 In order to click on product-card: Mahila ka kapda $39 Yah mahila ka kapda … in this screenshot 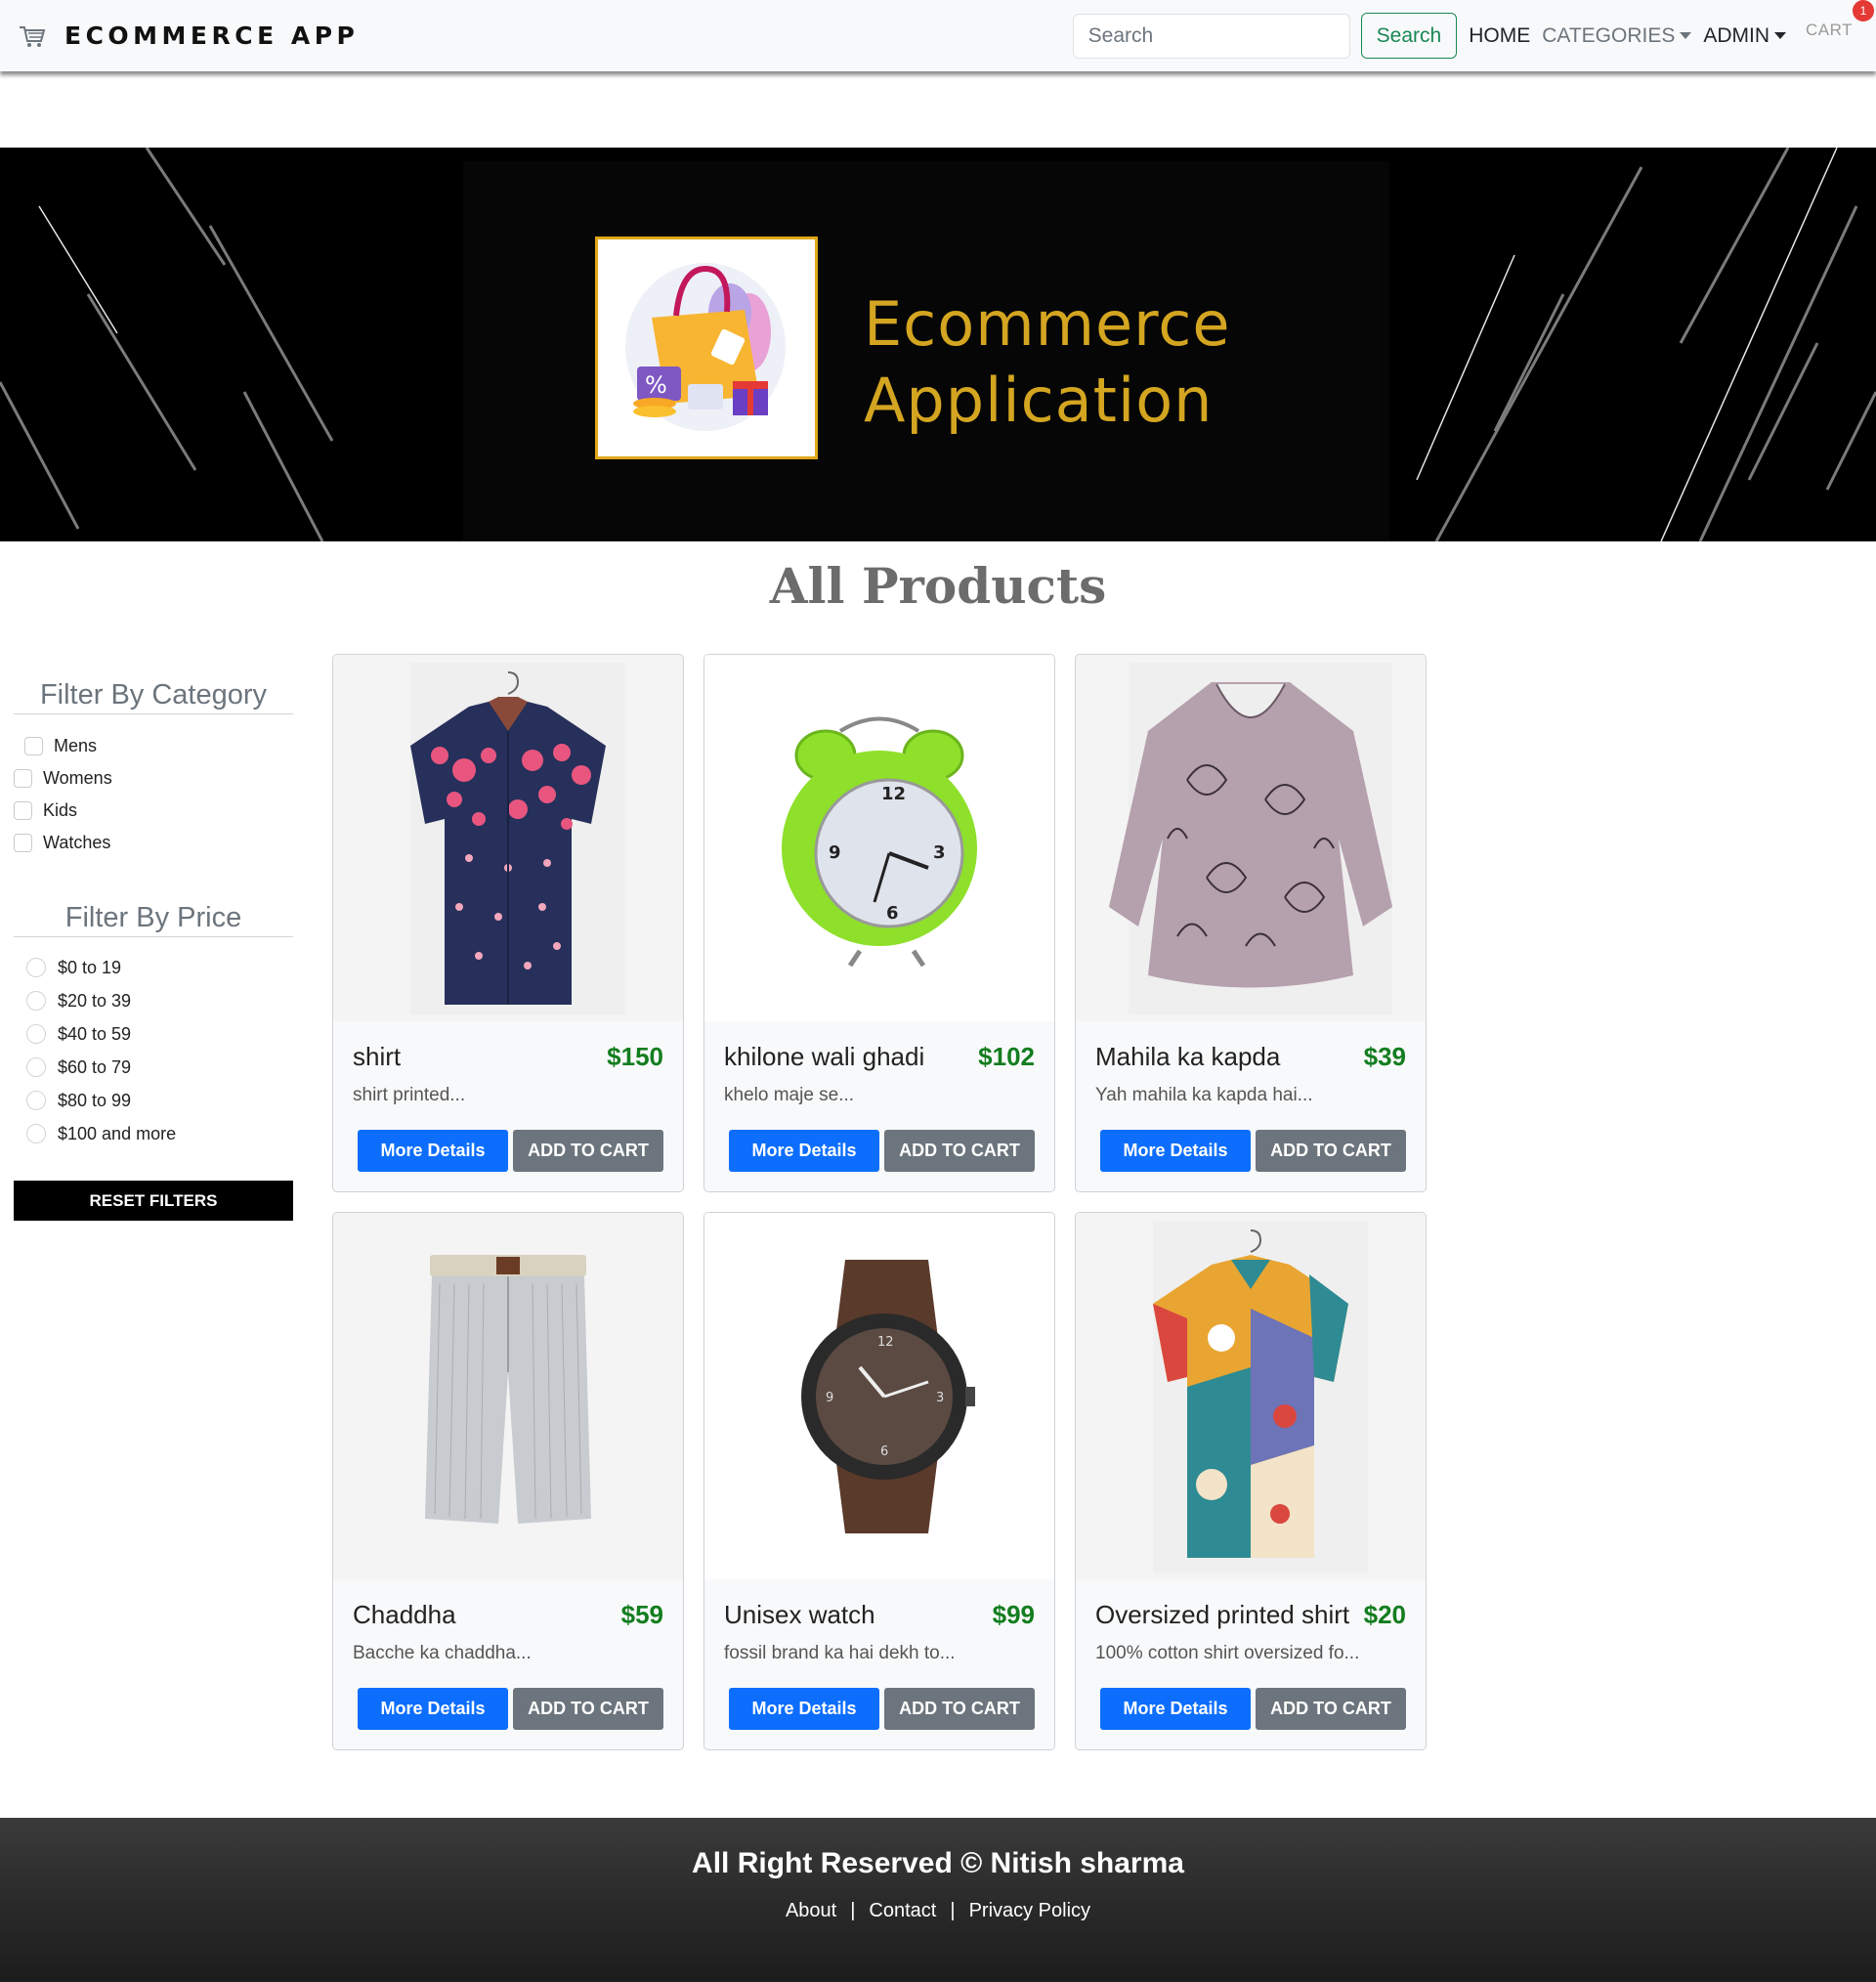, I will do `click(1251, 923)`.